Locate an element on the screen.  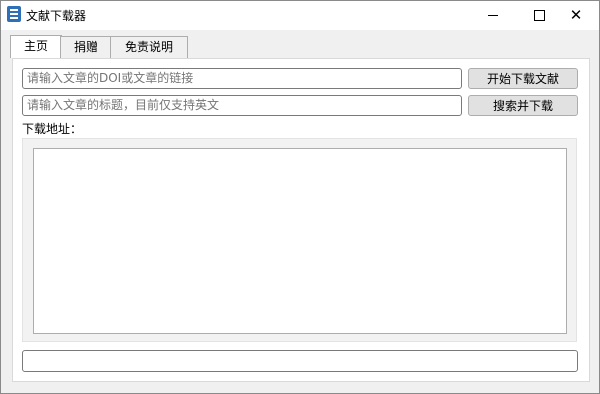
minimize-button is located at coordinates (493, 15).